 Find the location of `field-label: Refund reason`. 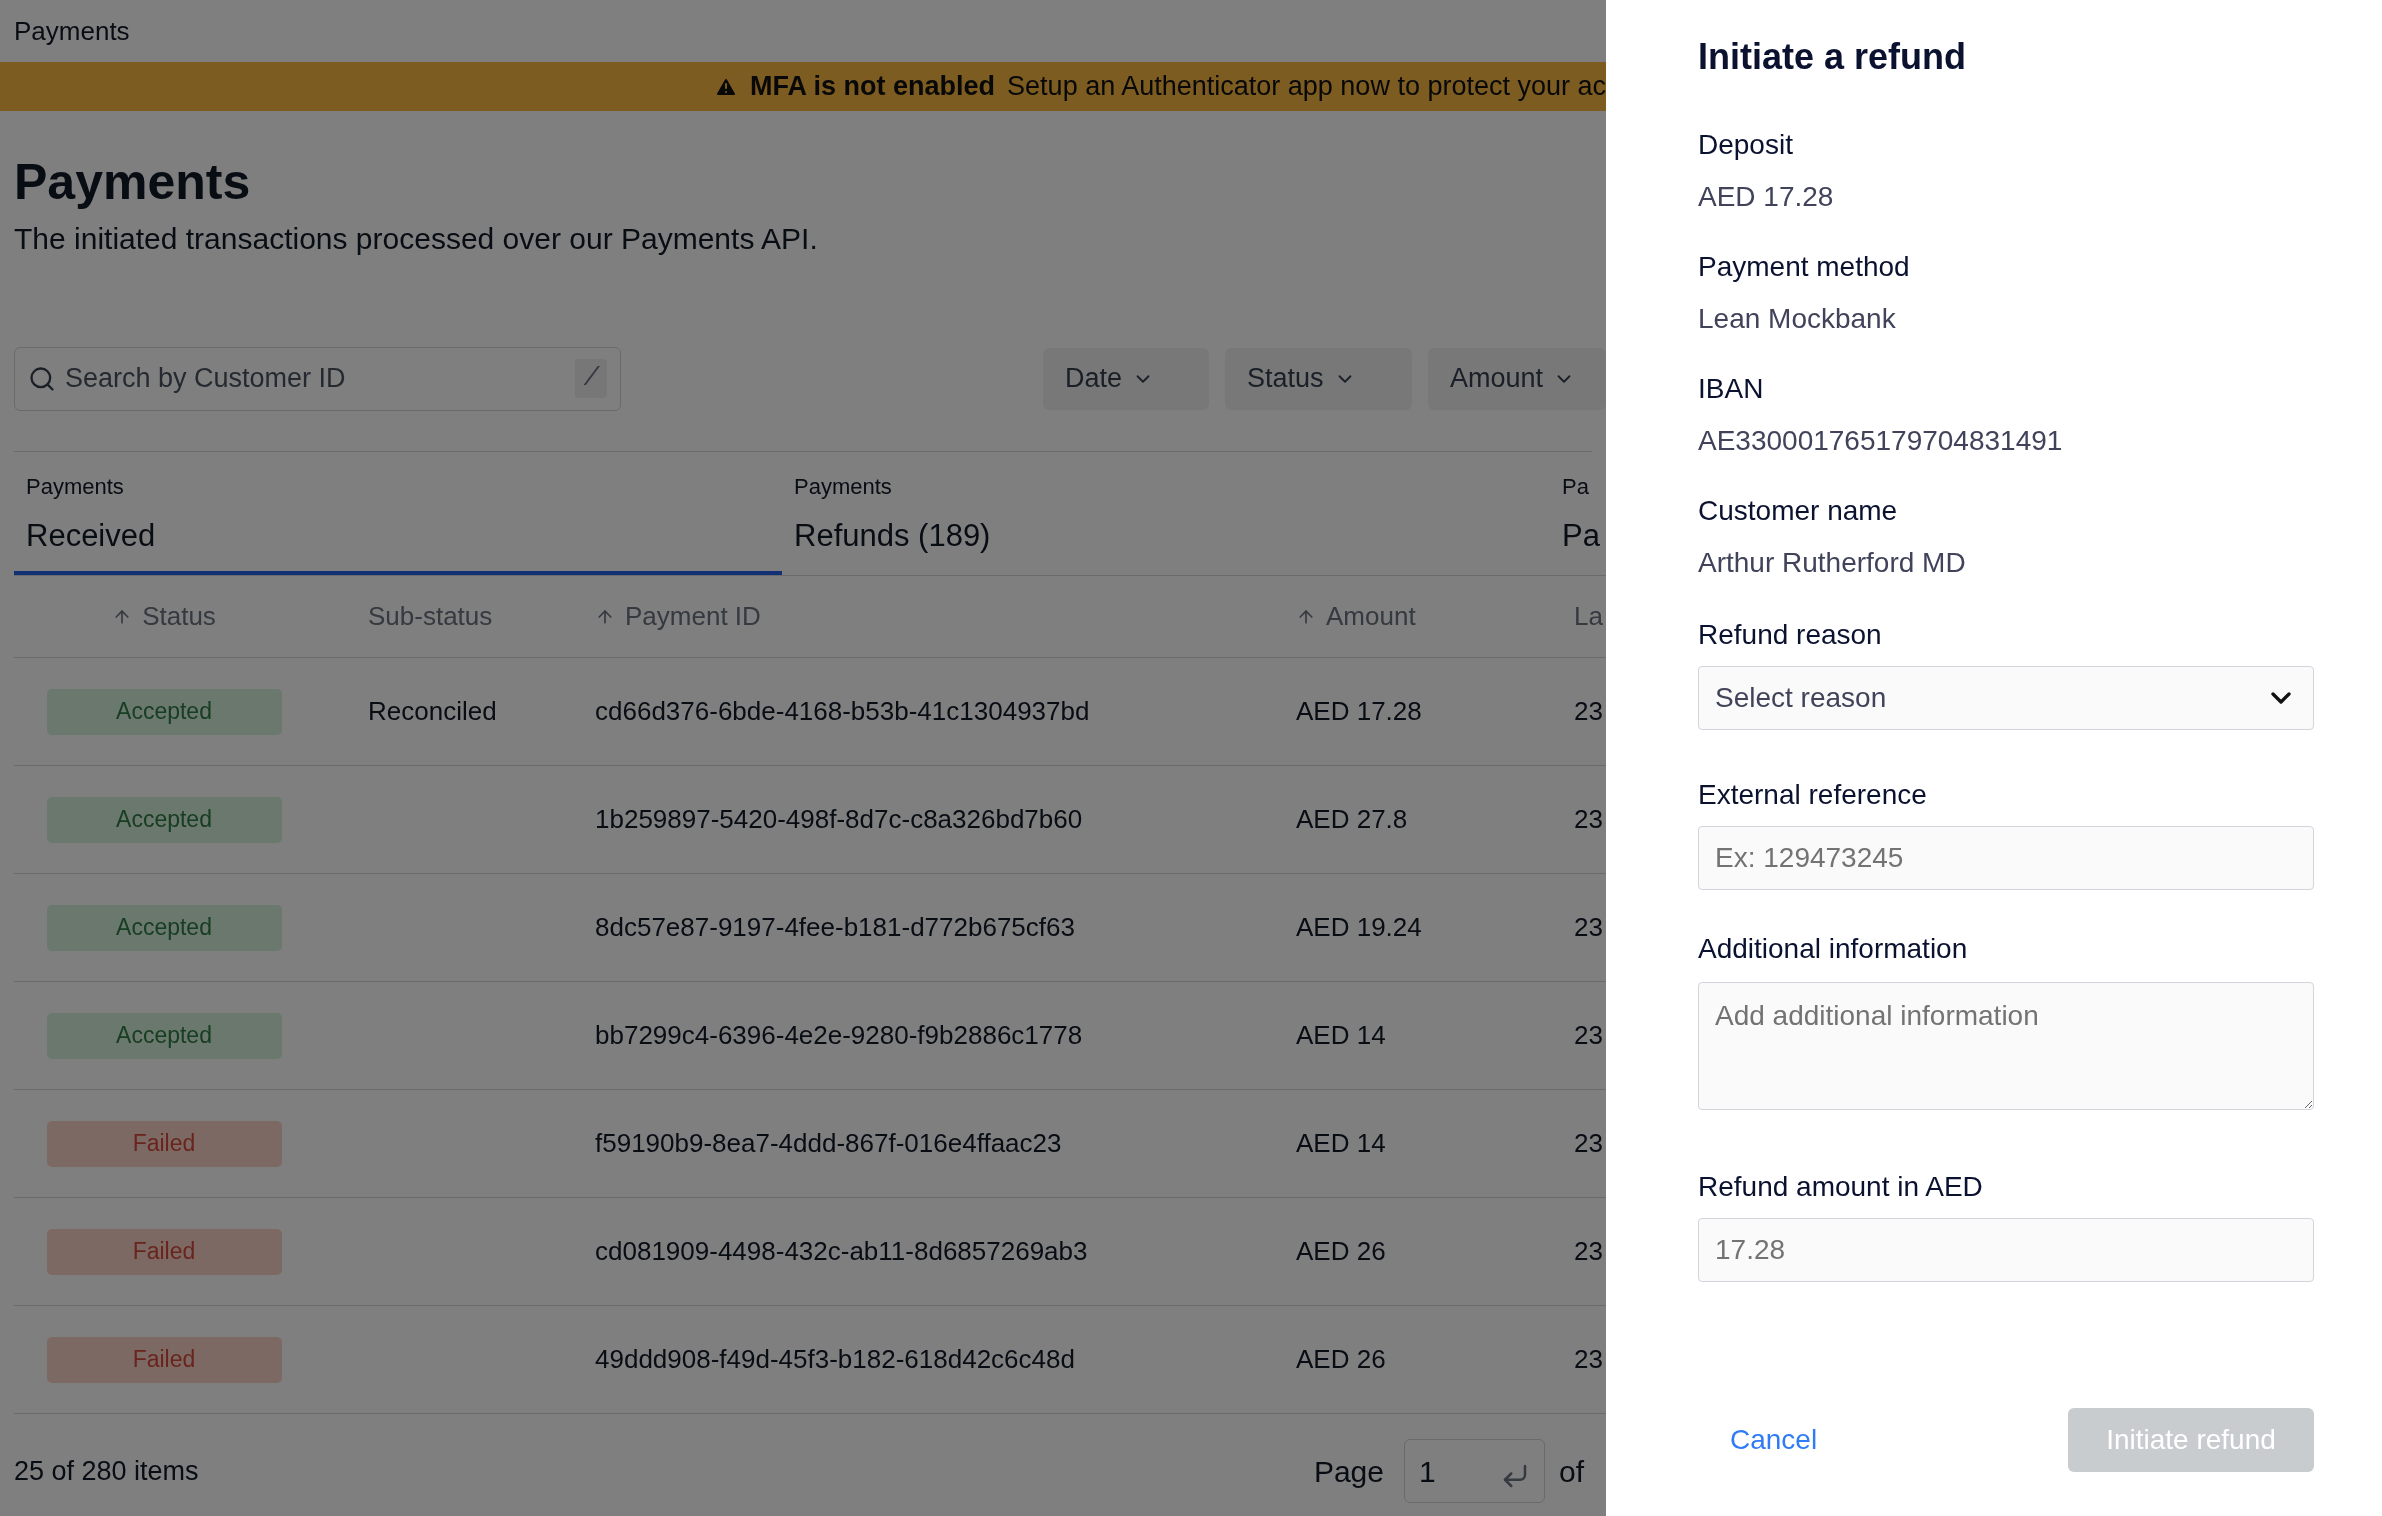

field-label: Refund reason is located at coordinates (1790, 635).